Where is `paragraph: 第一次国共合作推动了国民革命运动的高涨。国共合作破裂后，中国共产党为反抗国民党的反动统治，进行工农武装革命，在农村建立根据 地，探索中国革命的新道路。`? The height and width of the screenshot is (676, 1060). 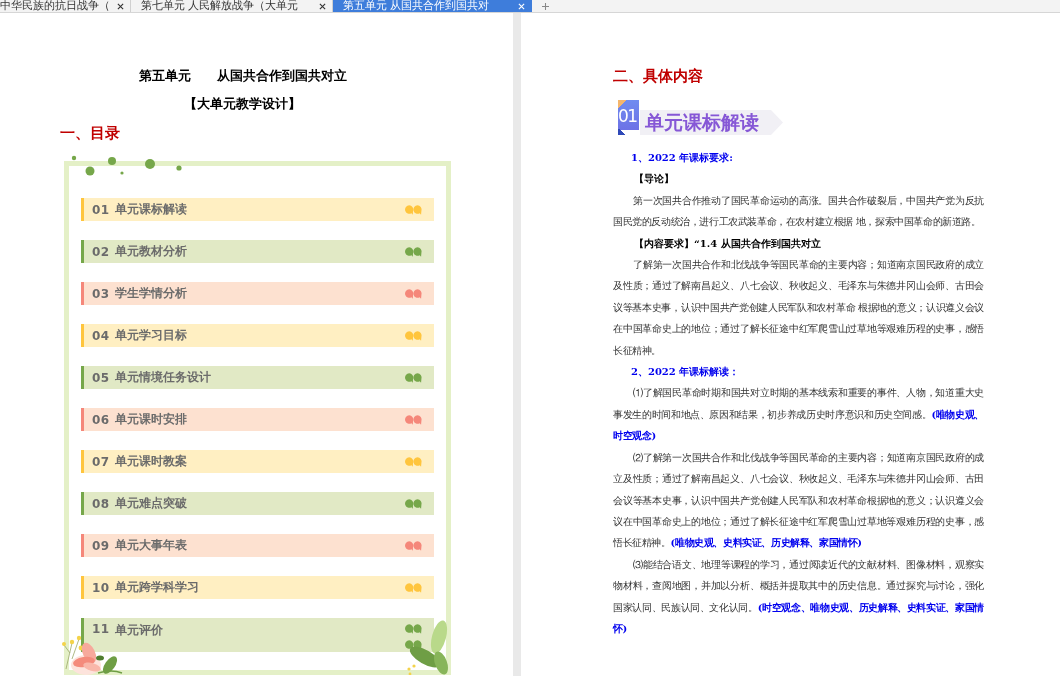
paragraph: 第一次国共合作推动了国民革命运动的高涨。国共合作破裂后，中国共产党为反抗国民党的反动统治，进行工农武装革命，在农村建立根据 地，探索中国革命的新道路。 is located at coordinates (798, 211).